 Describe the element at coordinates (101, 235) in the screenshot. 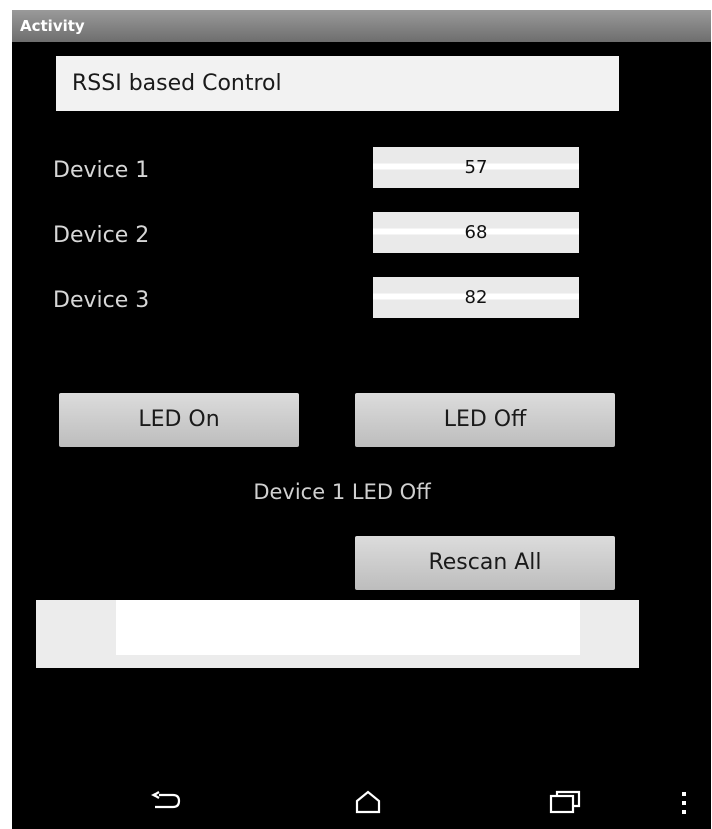

I see `device-2-label: Device 2` at that location.